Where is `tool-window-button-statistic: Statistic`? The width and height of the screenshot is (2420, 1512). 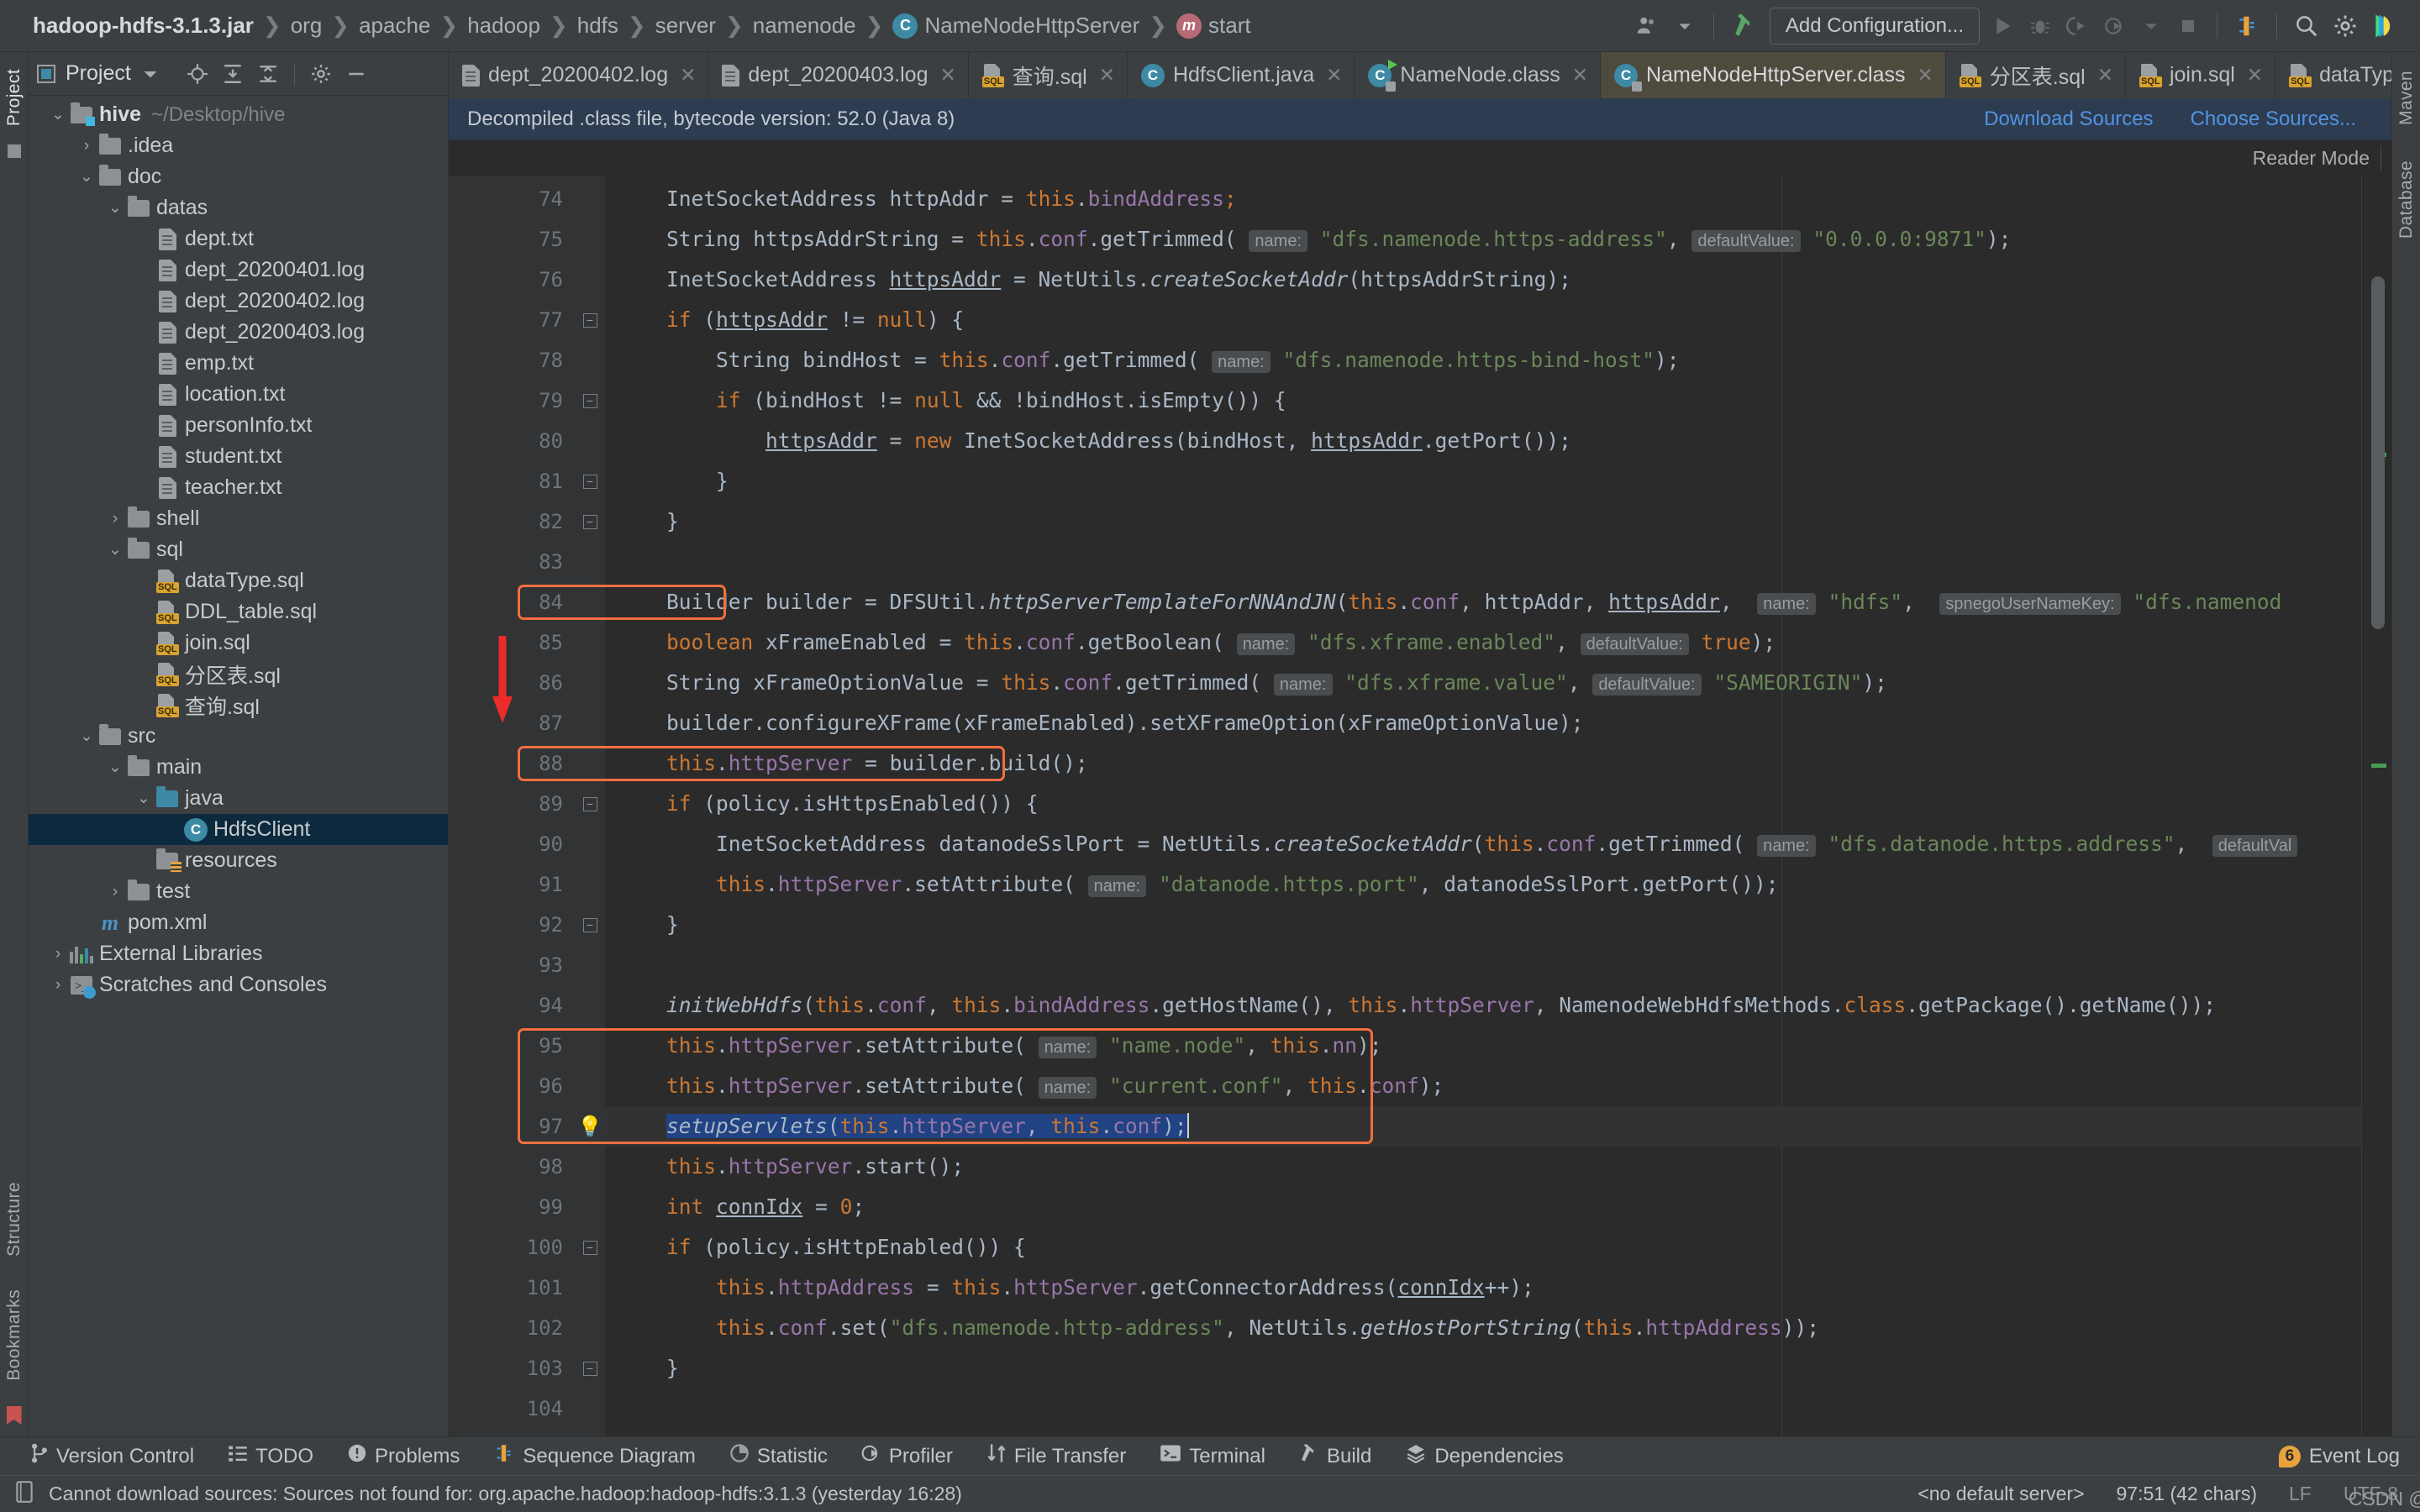
tool-window-button-statistic: Statistic is located at coordinates (779, 1456).